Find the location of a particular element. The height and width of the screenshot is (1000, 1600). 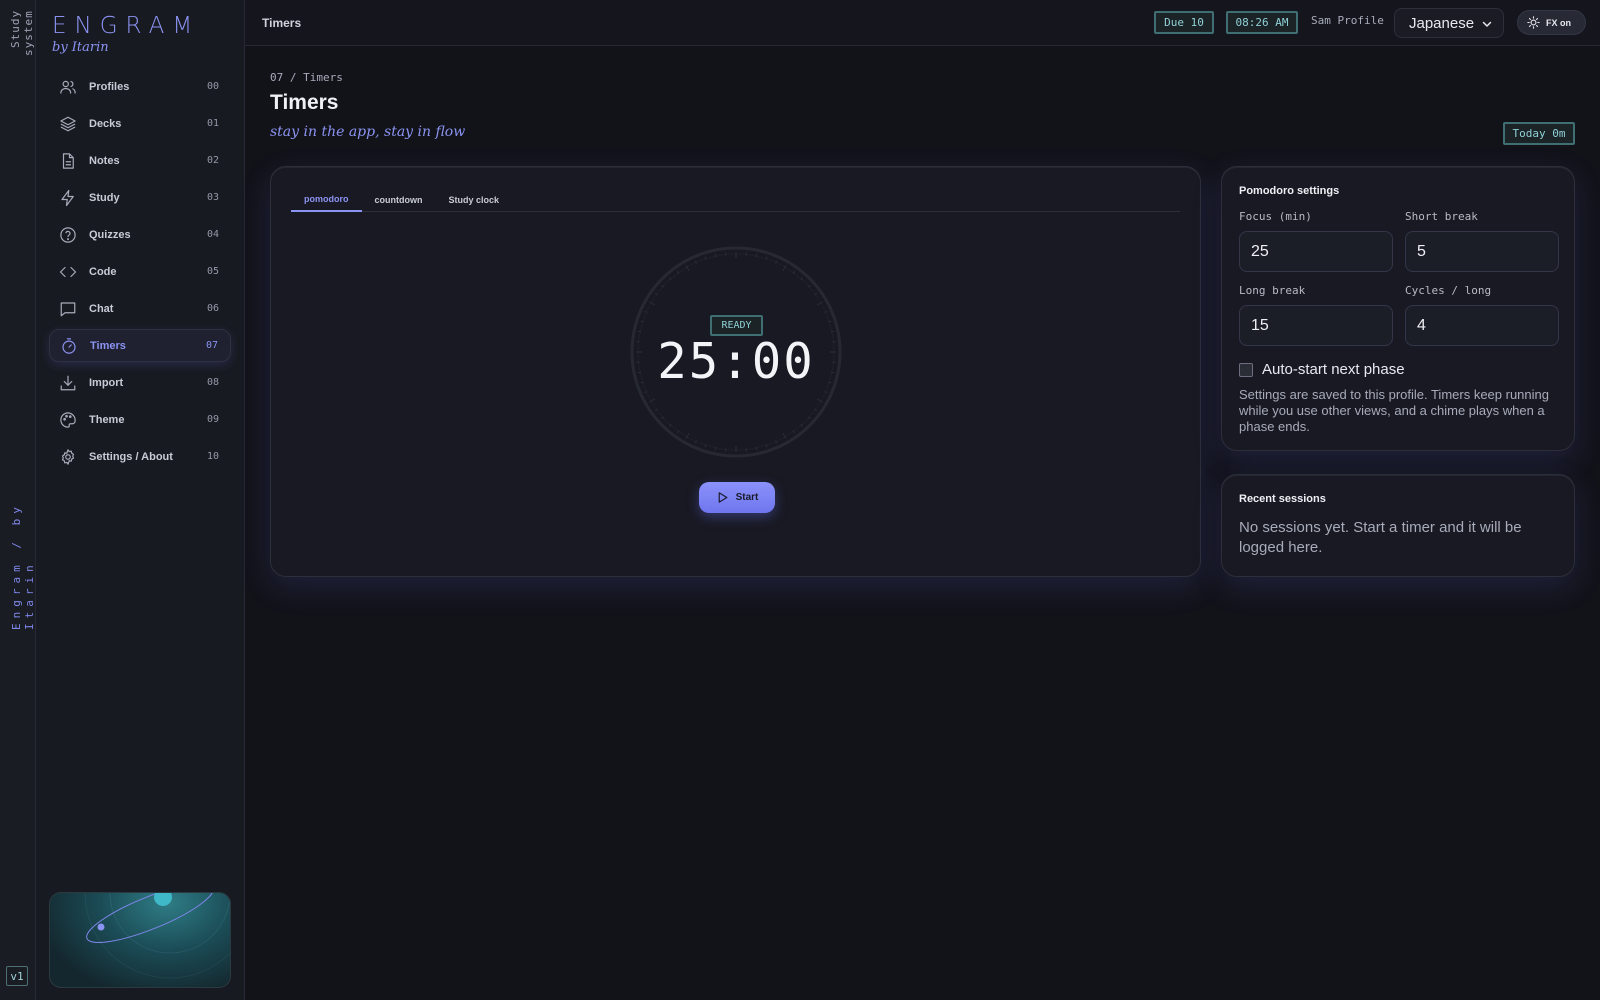

sidebar-item-number: 08 is located at coordinates (212, 382).